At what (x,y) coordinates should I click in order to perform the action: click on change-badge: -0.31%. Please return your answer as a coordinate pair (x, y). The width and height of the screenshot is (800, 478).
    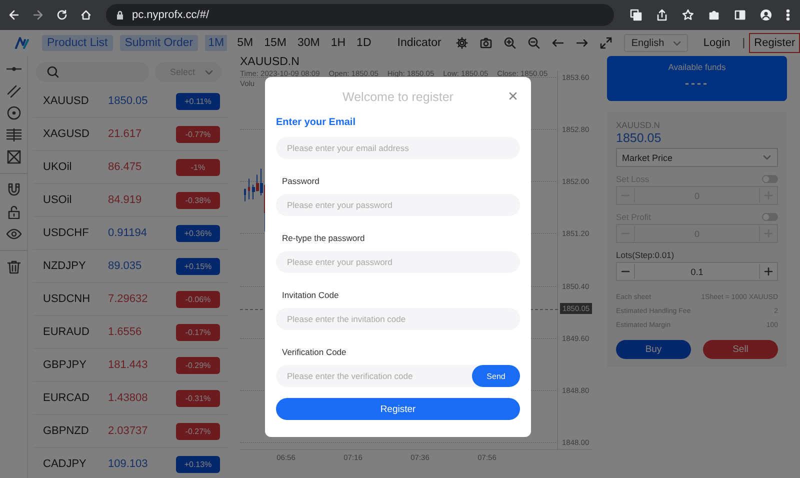
    Looking at the image, I should click on (198, 398).